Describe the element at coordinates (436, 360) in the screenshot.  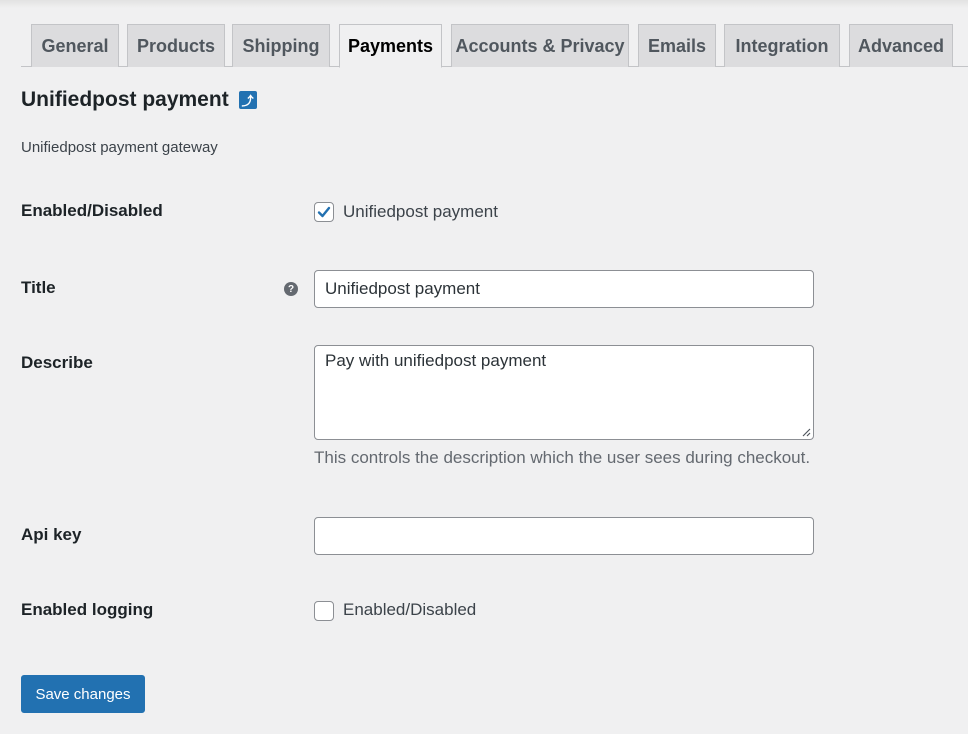
I see `describe-textarea-value: Pay with unifiedpost payment` at that location.